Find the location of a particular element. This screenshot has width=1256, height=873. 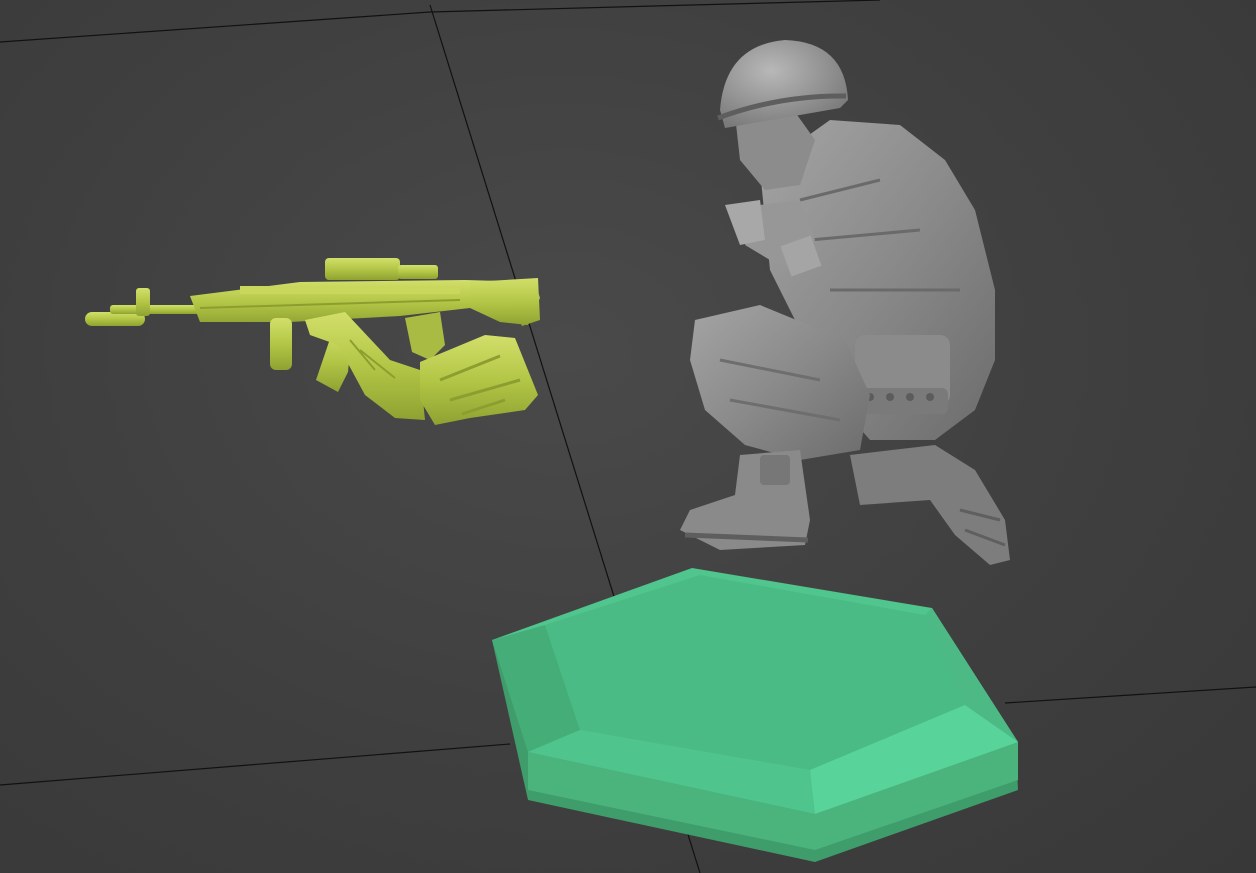

rifle-with-arms is located at coordinates (312, 341).